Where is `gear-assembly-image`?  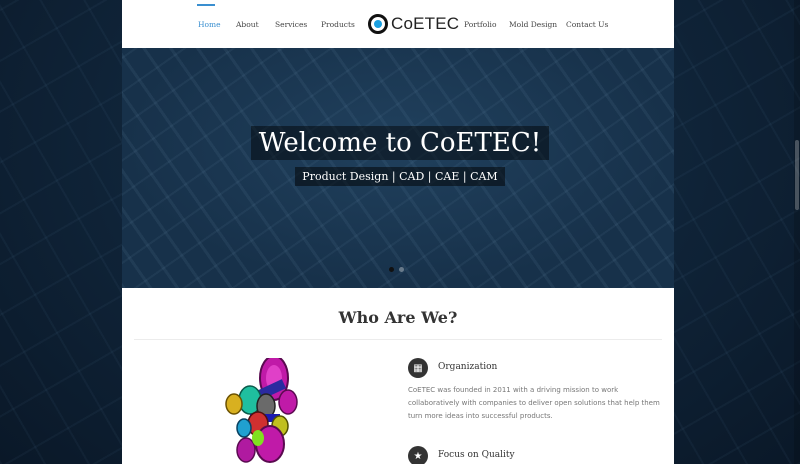
gear-assembly-image is located at coordinates (261, 410).